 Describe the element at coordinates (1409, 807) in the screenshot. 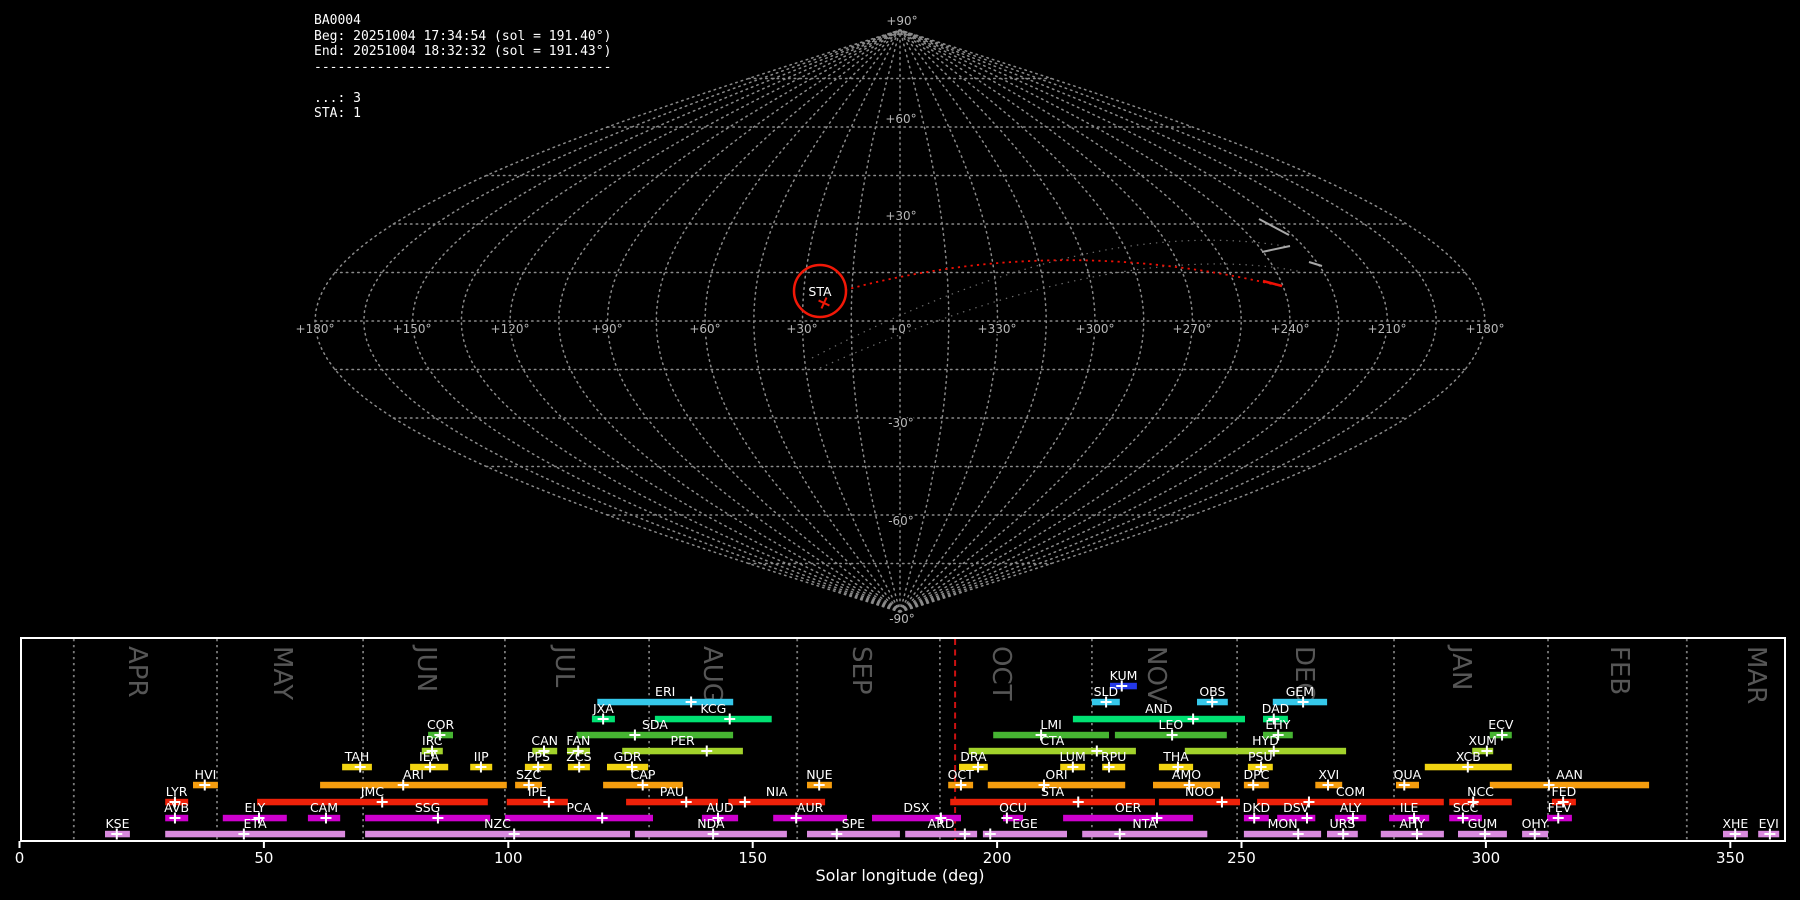

I see `shower-label-ILE: ILE` at that location.